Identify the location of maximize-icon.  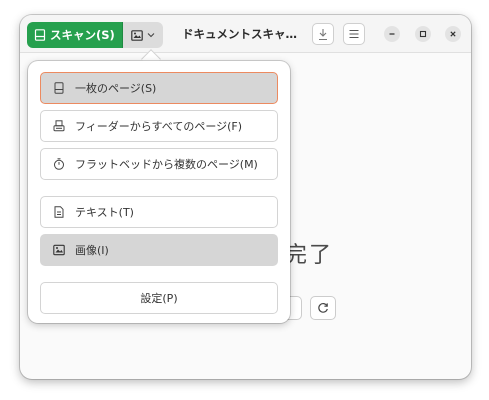
(423, 34).